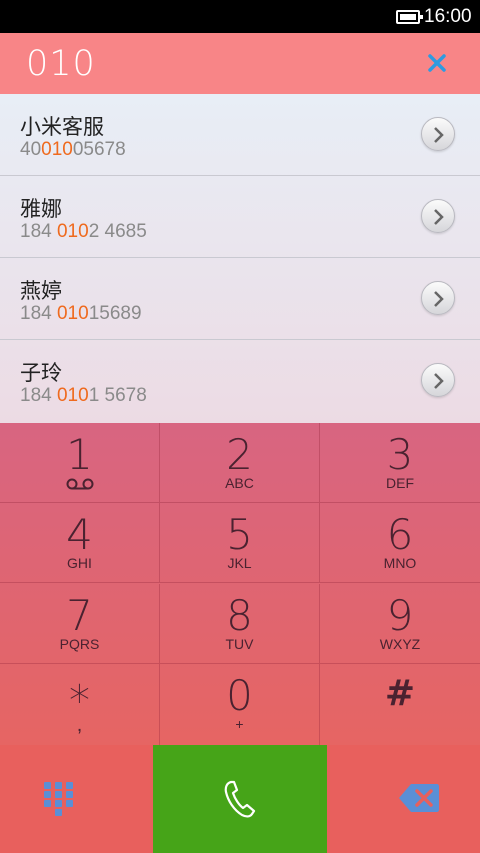  What do you see at coordinates (240, 16) in the screenshot?
I see `status-bar: 16:00` at bounding box center [240, 16].